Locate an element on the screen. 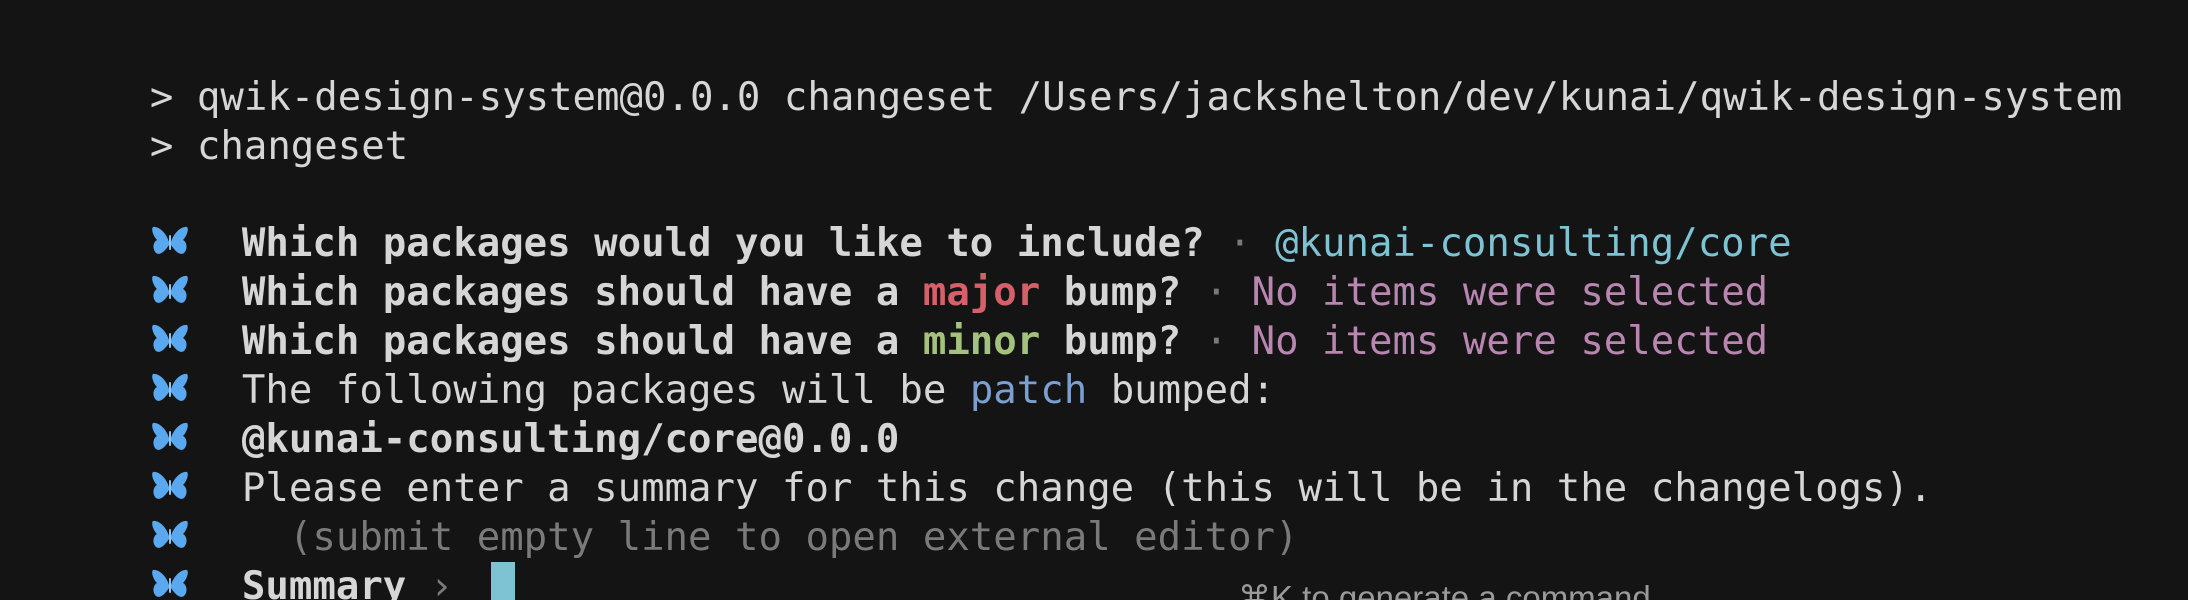  patch-package-line: @kunai-consulting/core@0.0.0 is located at coordinates (477, 414).